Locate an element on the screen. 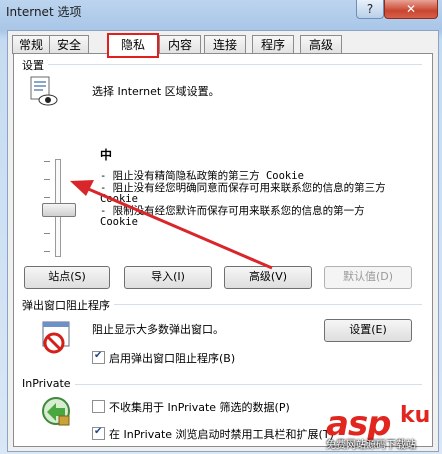 This screenshot has width=442, height=454. watermark-logo-ku: ku is located at coordinates (415, 415).